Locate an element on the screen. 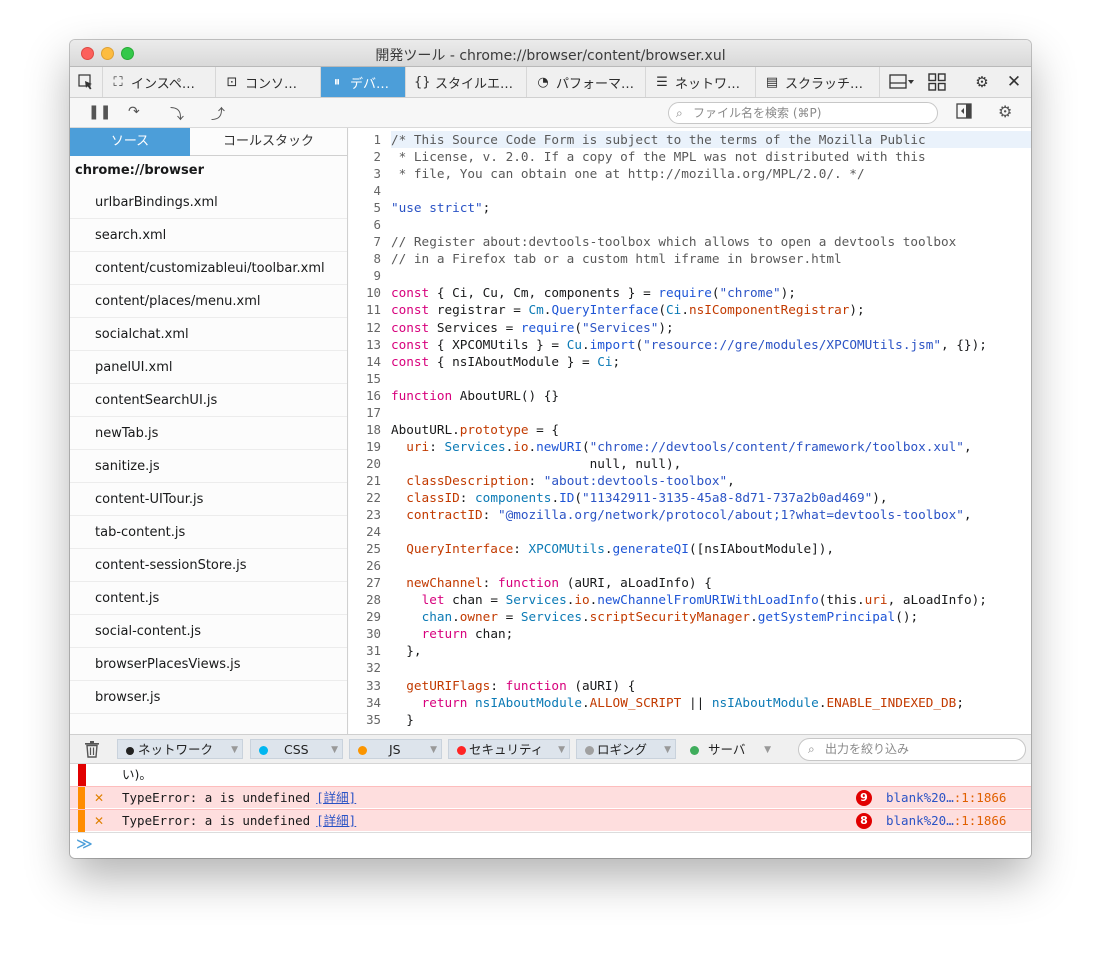  line-number: 20 is located at coordinates (365, 463).